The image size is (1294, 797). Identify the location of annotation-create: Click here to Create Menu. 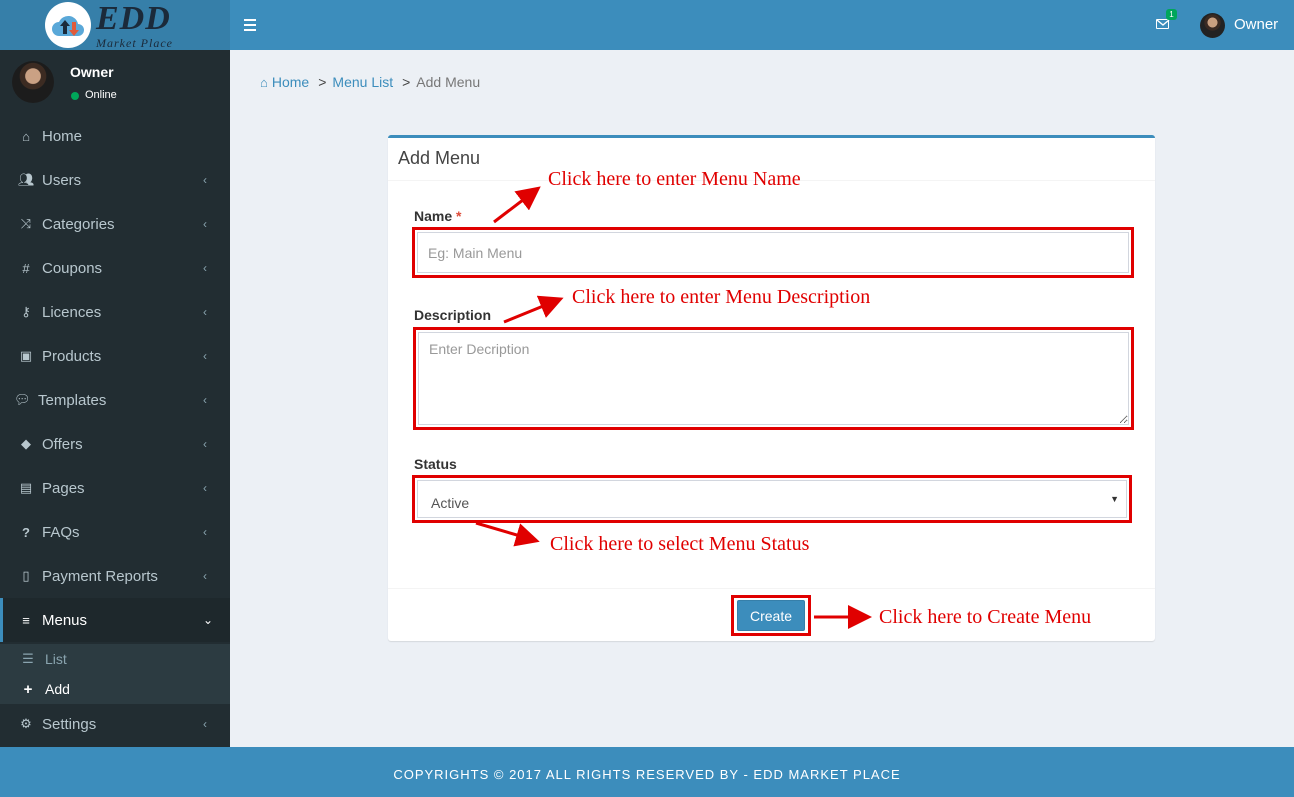
(985, 617).